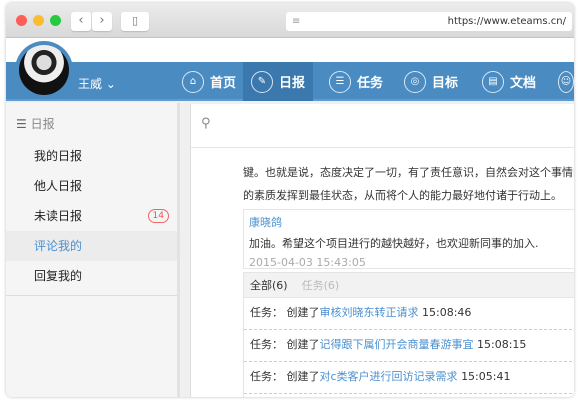 The height and width of the screenshot is (400, 580). I want to click on browser-titlebar: ‹ › ▯ ≡ https://www.eteams.cn/, so click(290, 20).